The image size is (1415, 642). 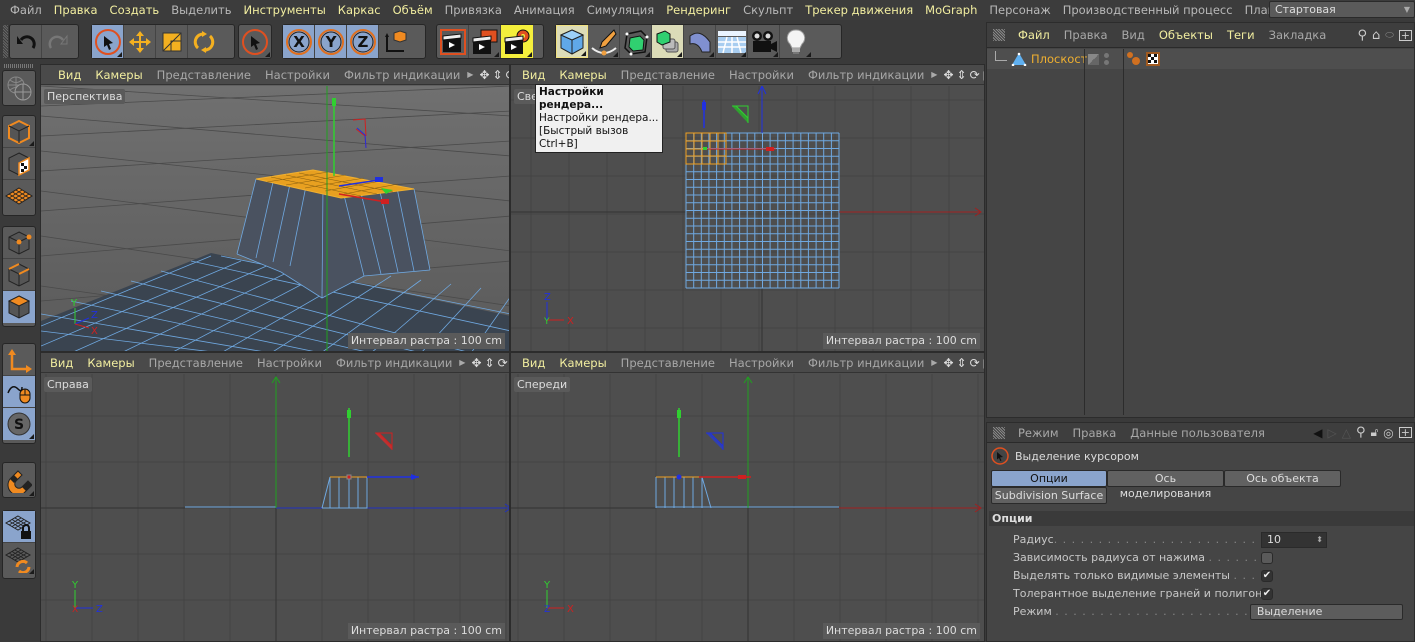 I want to click on render-settings-button, so click(x=517, y=41).